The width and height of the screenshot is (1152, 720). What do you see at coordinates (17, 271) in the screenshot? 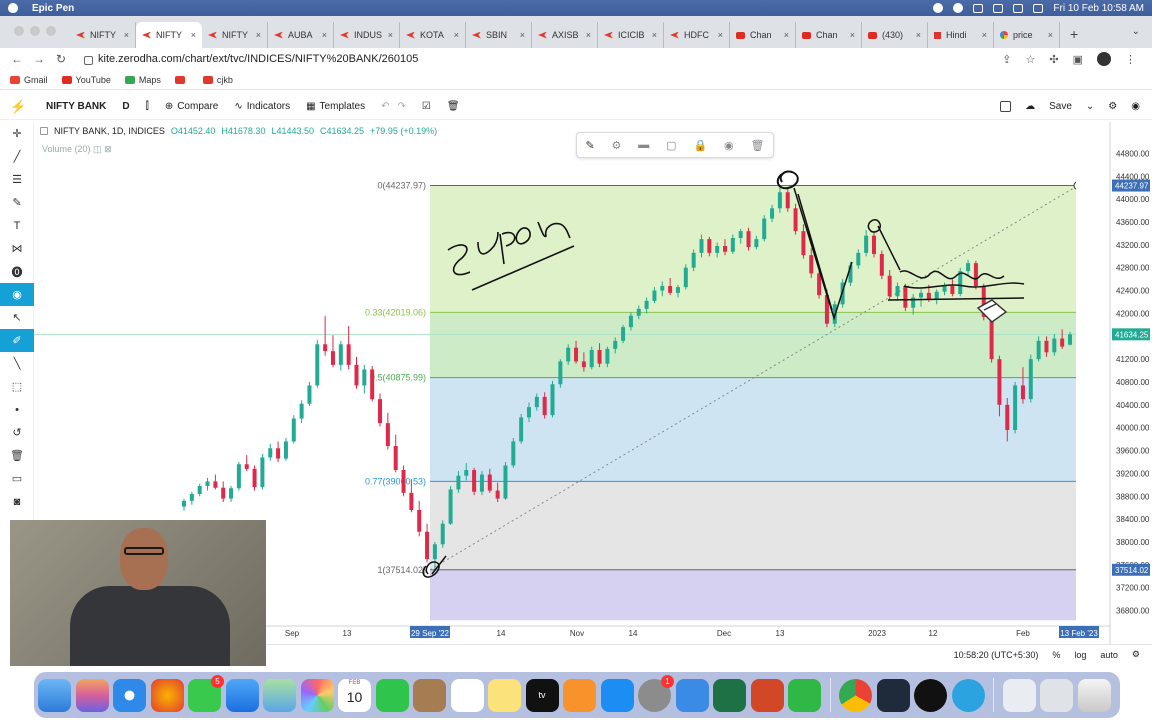
I see `epic-pen-logo-icon: ⓿` at bounding box center [17, 271].